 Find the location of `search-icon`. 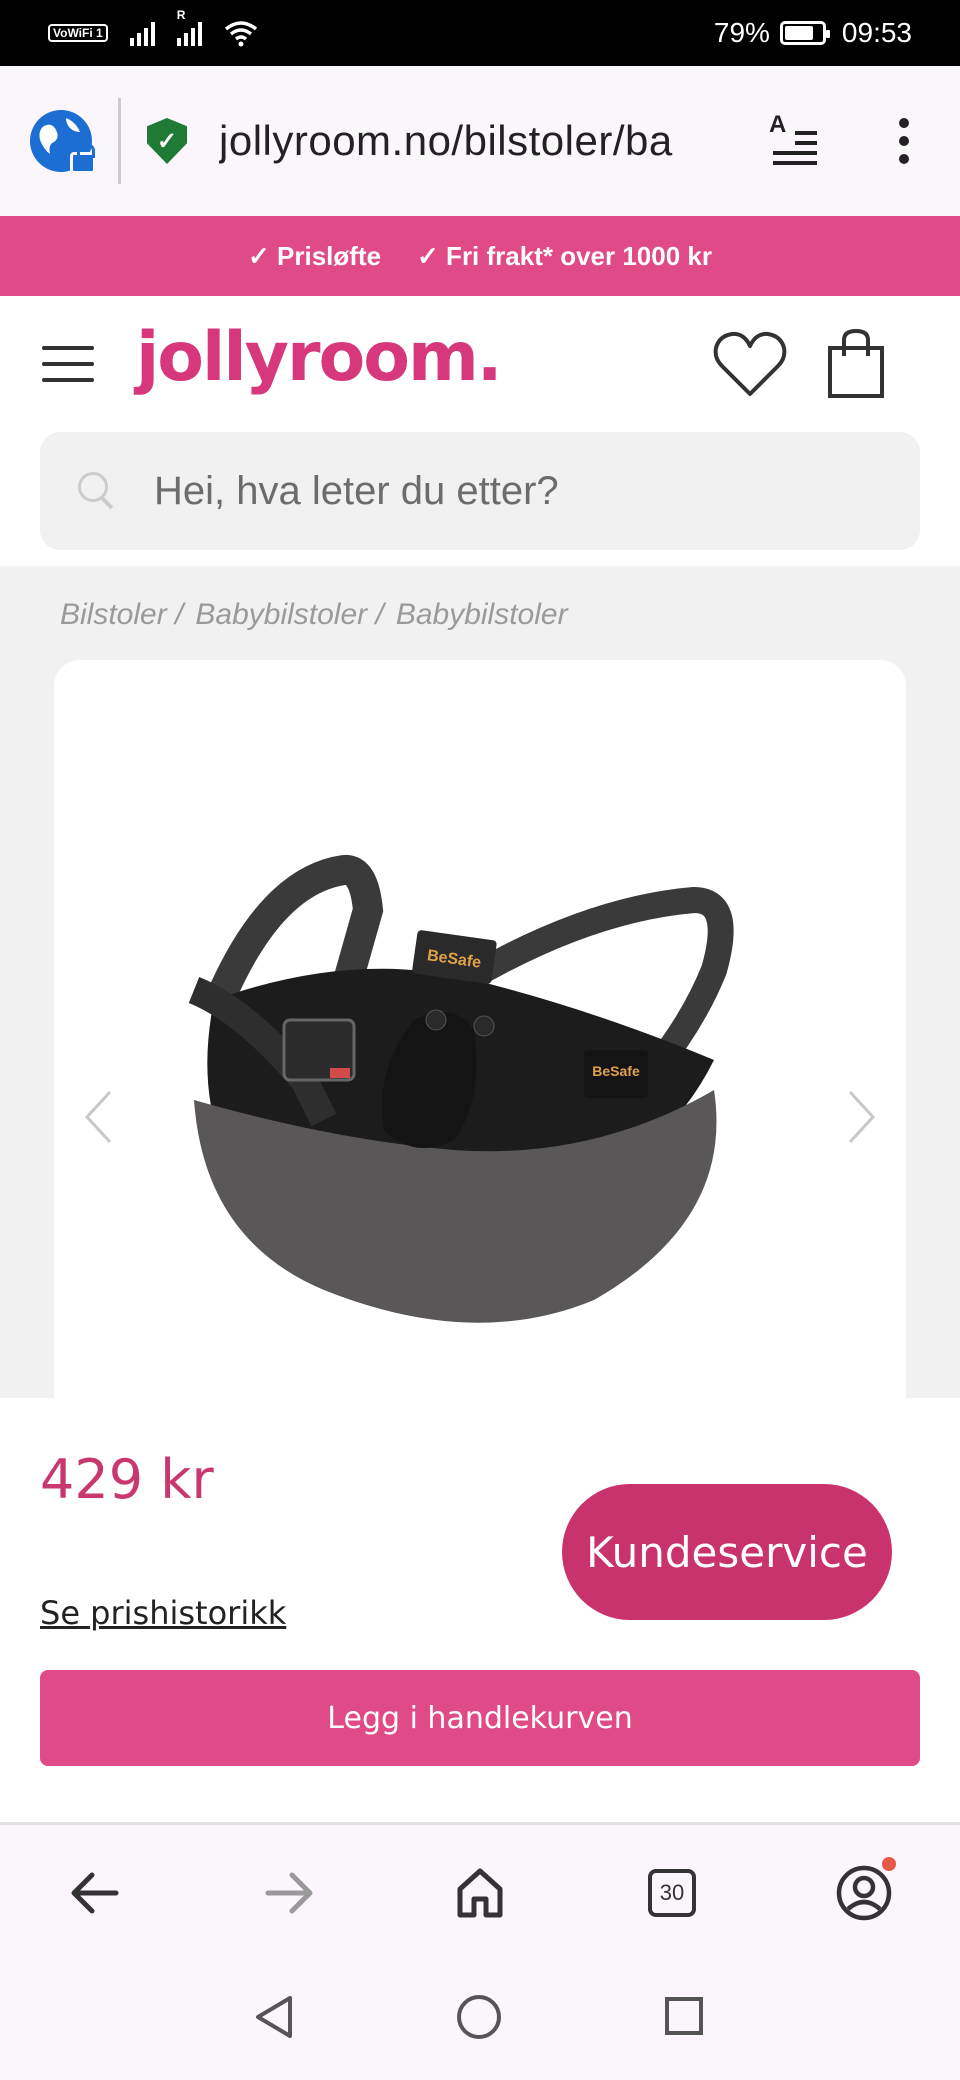

search-icon is located at coordinates (97, 491).